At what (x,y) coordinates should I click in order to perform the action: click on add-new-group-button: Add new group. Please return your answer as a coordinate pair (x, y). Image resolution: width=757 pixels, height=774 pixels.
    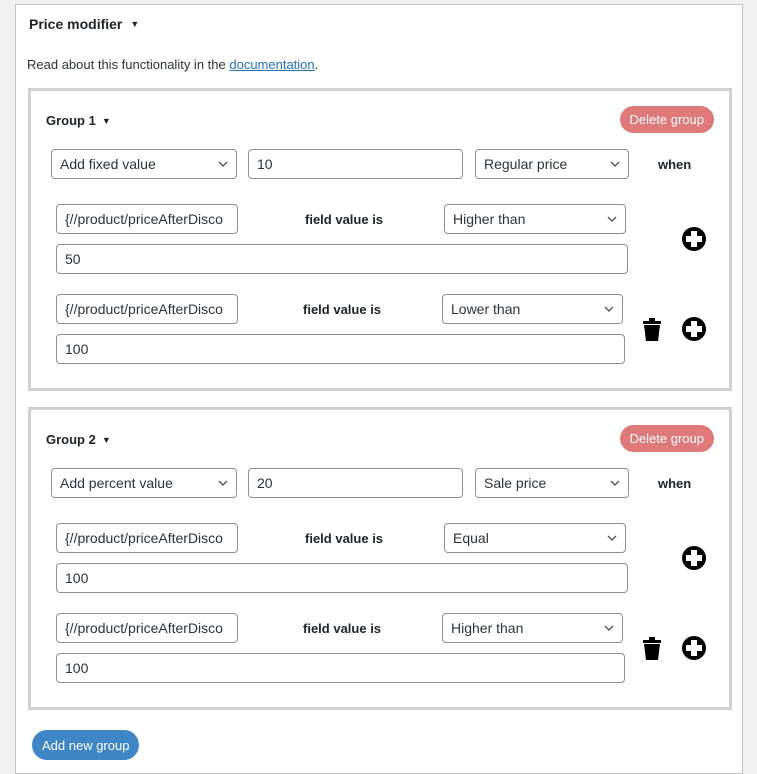
    Looking at the image, I should click on (86, 745).